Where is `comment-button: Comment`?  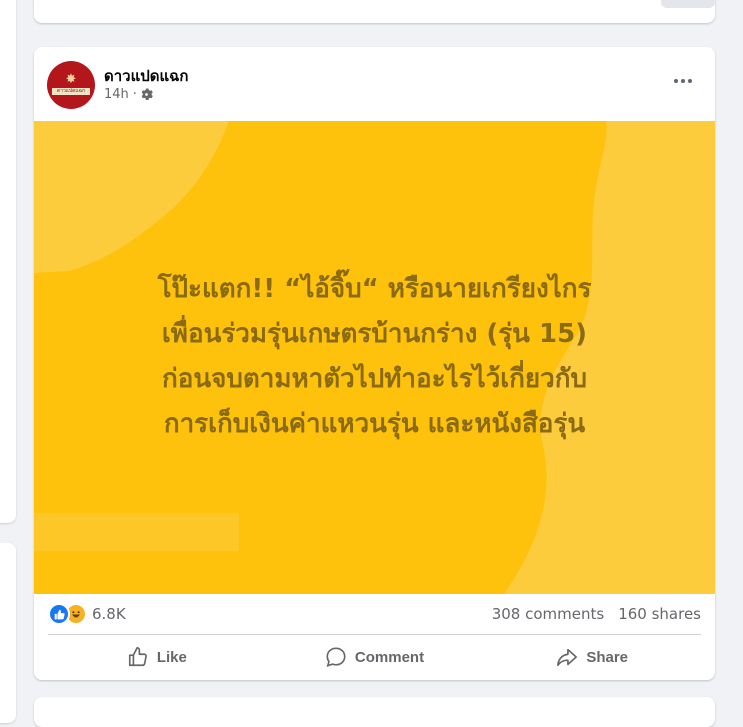 comment-button: Comment is located at coordinates (375, 657).